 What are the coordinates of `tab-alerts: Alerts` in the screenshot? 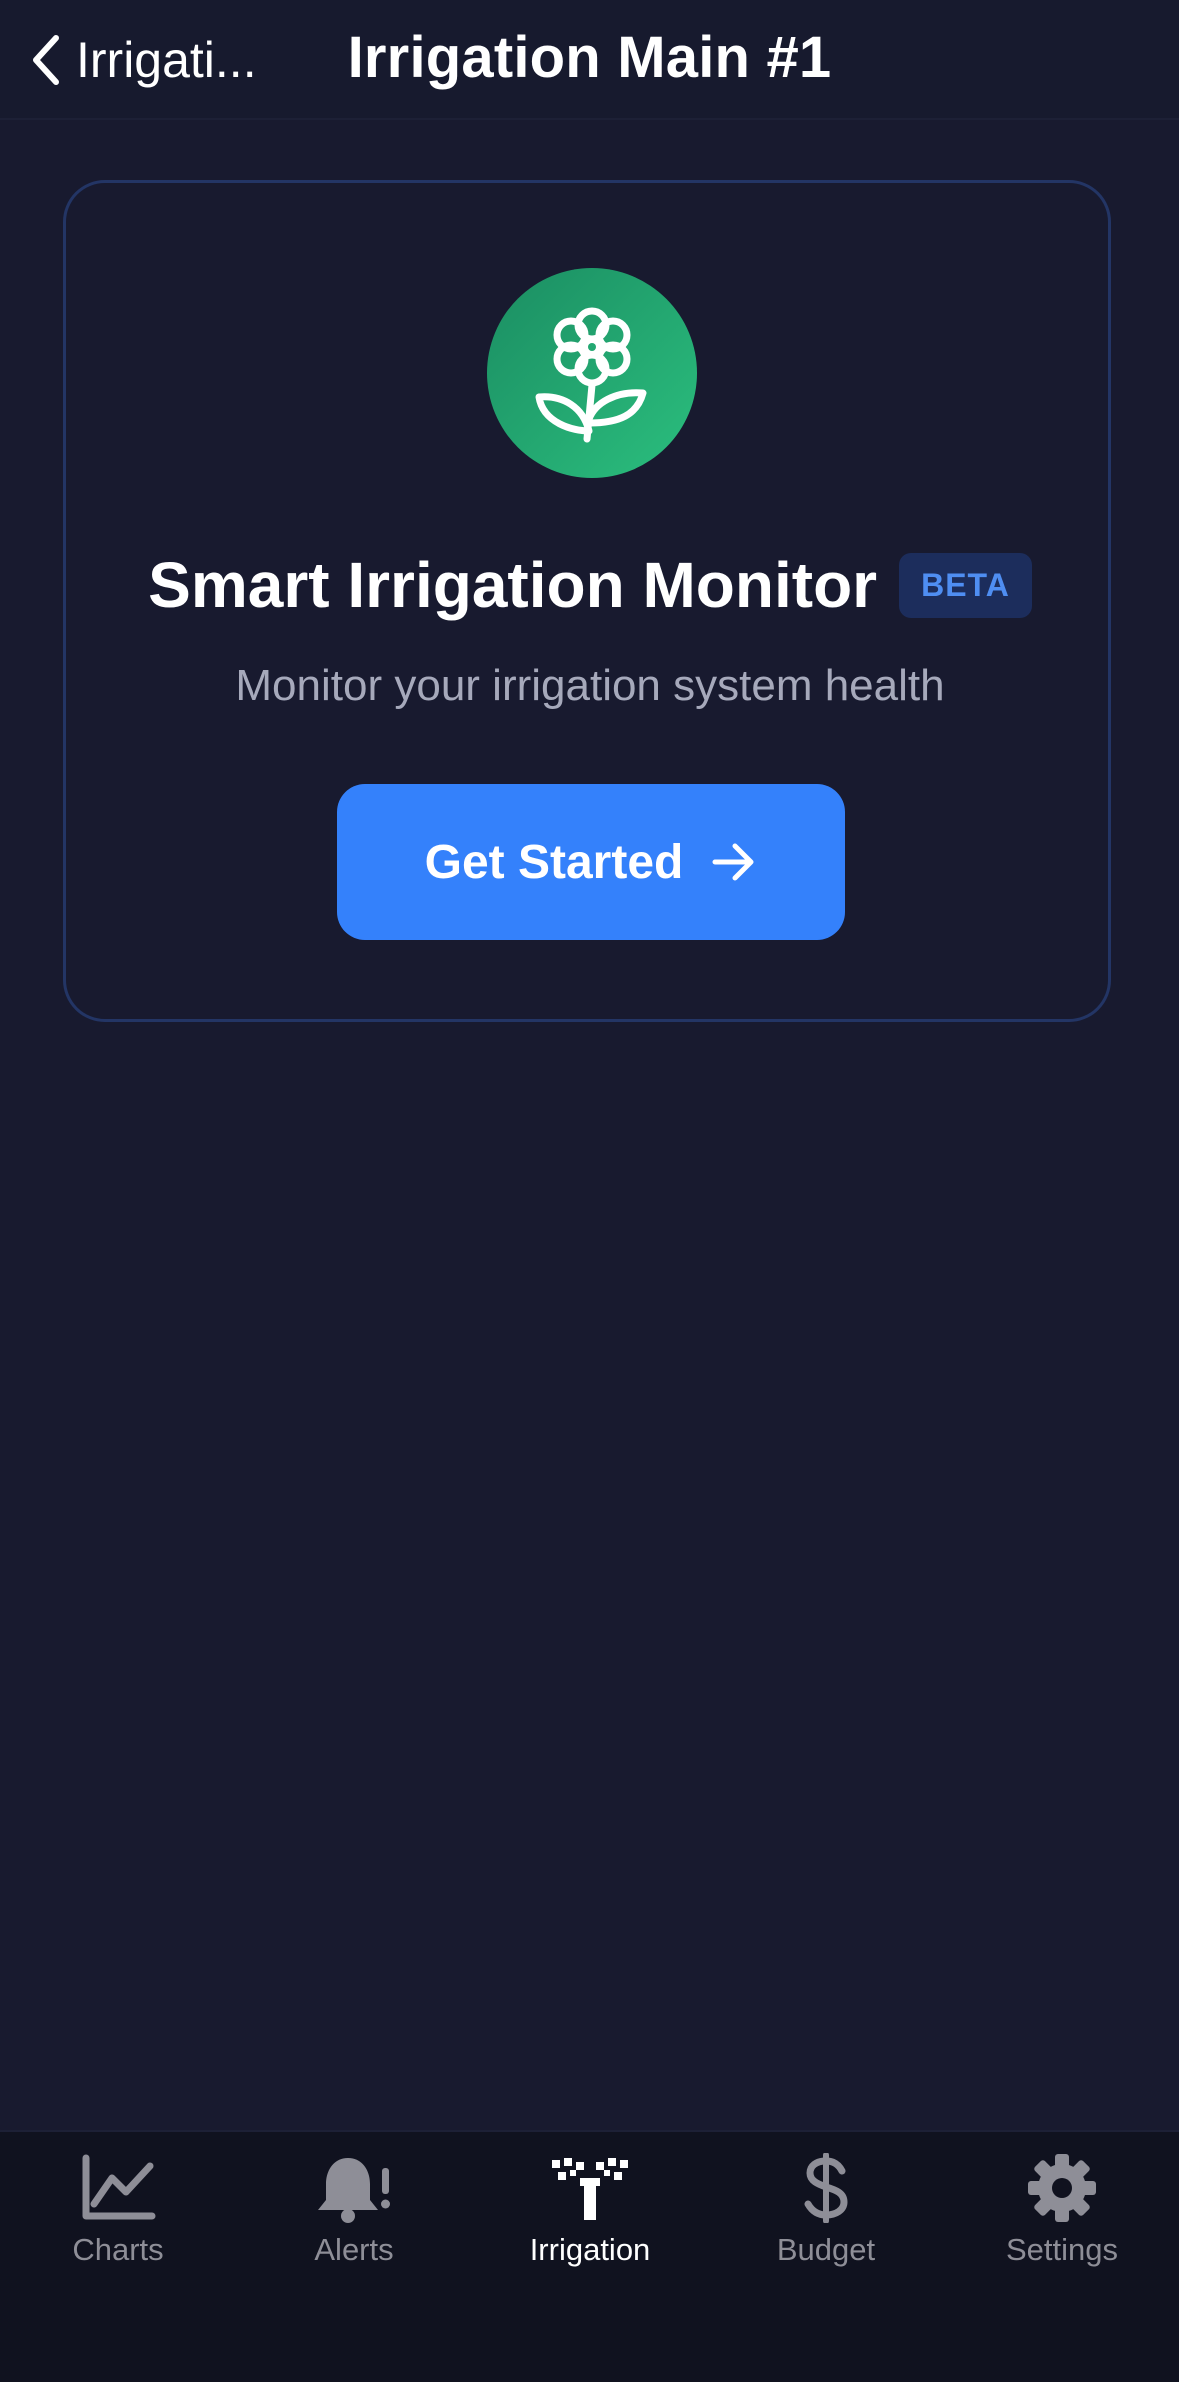 It's located at (354, 2217).